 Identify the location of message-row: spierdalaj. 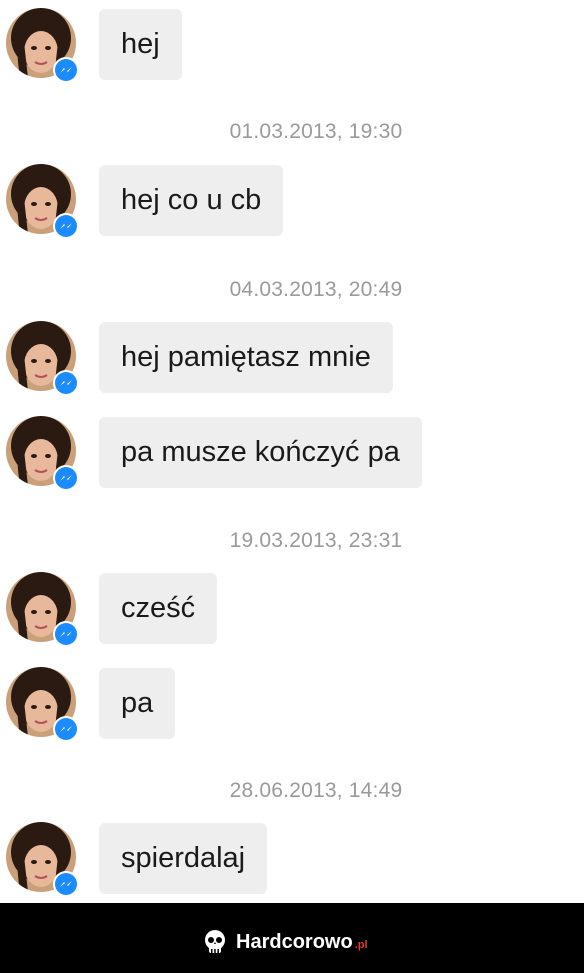
(292, 862).